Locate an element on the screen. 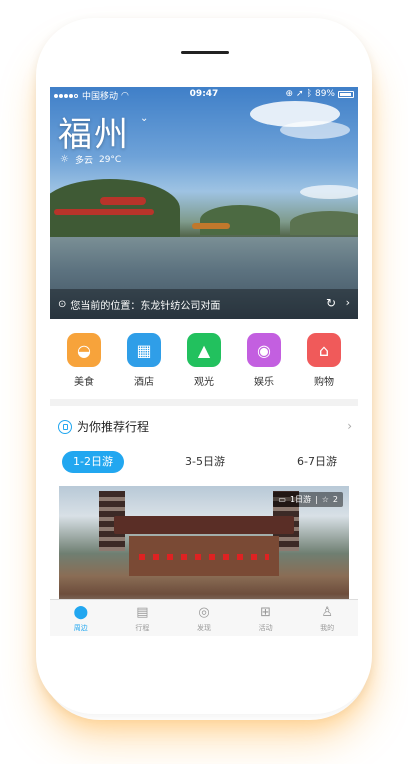 The width and height of the screenshot is (408, 764). status-right: ⊕ ➚ ᛒ 89% is located at coordinates (319, 94).